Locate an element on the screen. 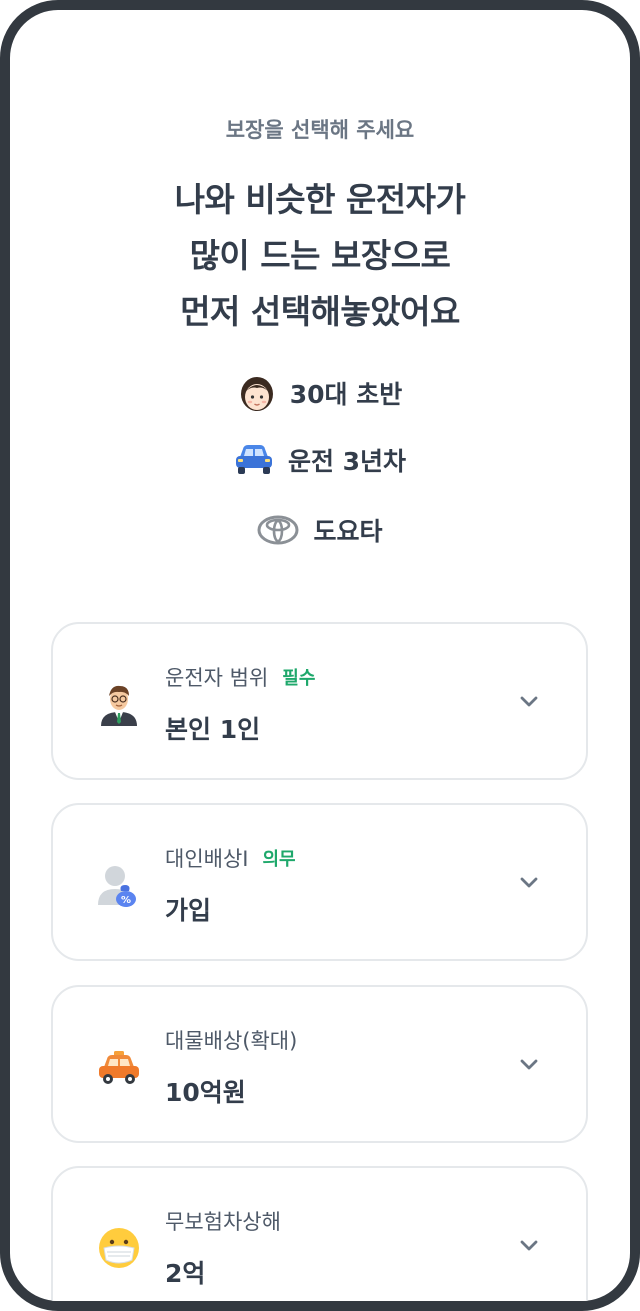 The height and width of the screenshot is (1311, 640). coverage-card-bodily-injury: % 대인배상I 의무 가입 is located at coordinates (319, 882).